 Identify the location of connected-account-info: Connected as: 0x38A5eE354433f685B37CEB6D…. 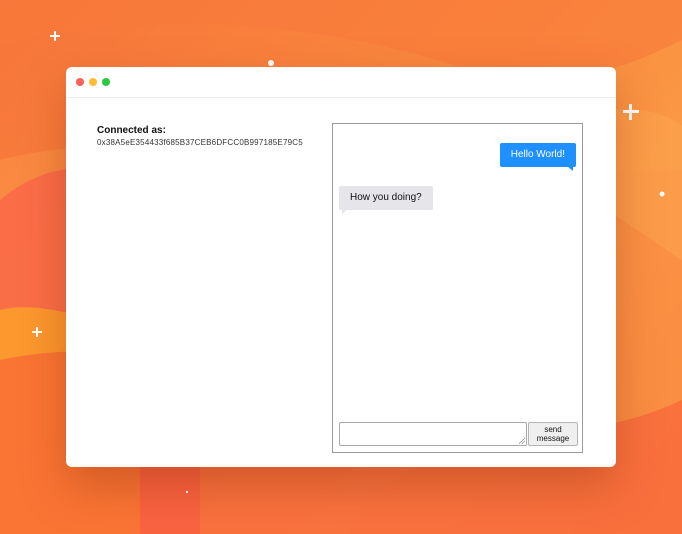
(200, 136).